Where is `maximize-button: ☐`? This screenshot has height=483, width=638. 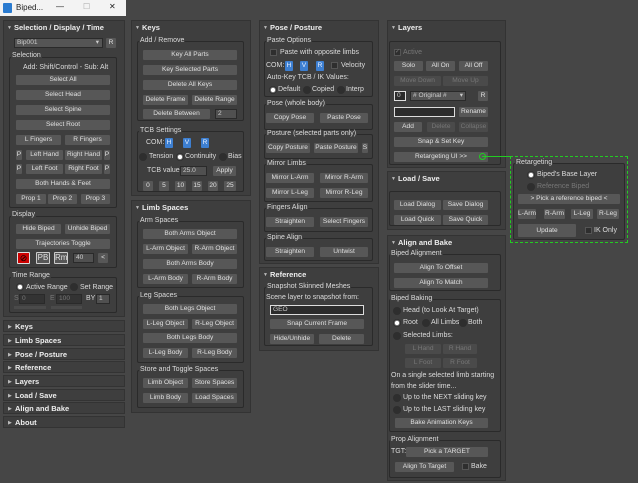 maximize-button: ☐ is located at coordinates (86, 6).